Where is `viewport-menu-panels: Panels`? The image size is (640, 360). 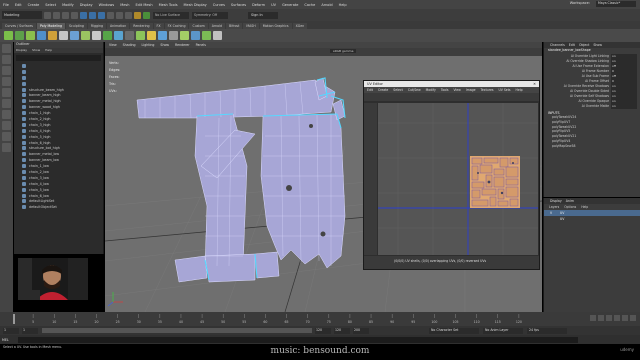
viewport-menu-panels: Panels is located at coordinates (201, 45).